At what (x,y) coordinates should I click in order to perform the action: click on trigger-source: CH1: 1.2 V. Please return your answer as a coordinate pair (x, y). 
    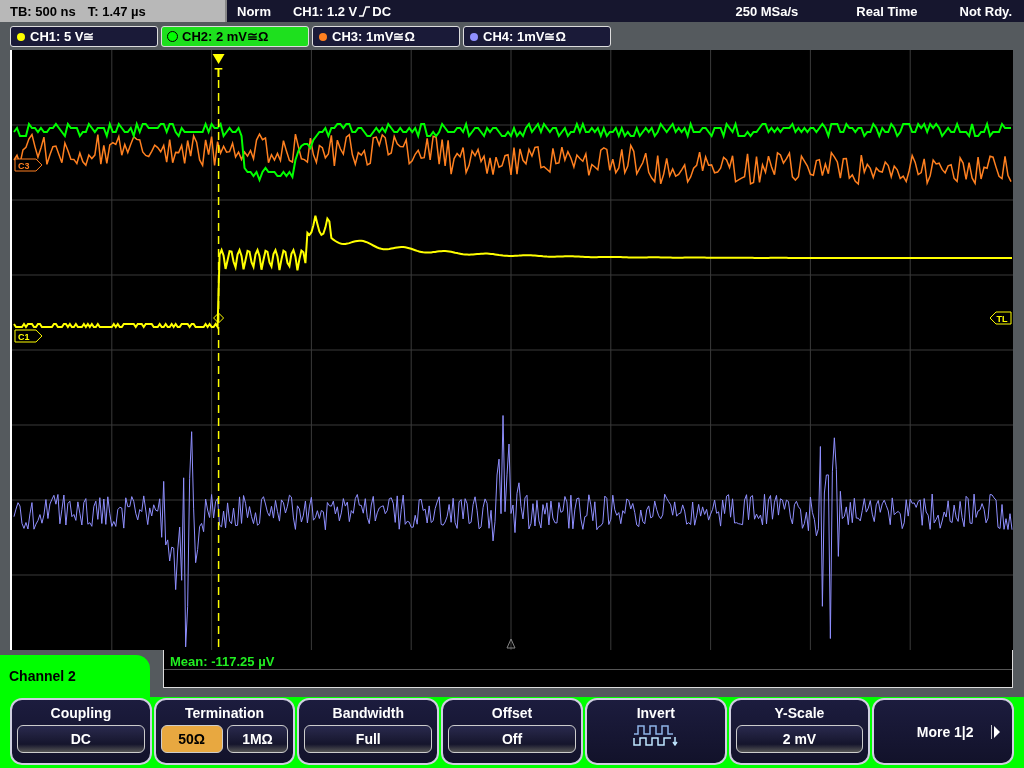
    Looking at the image, I should click on (325, 11).